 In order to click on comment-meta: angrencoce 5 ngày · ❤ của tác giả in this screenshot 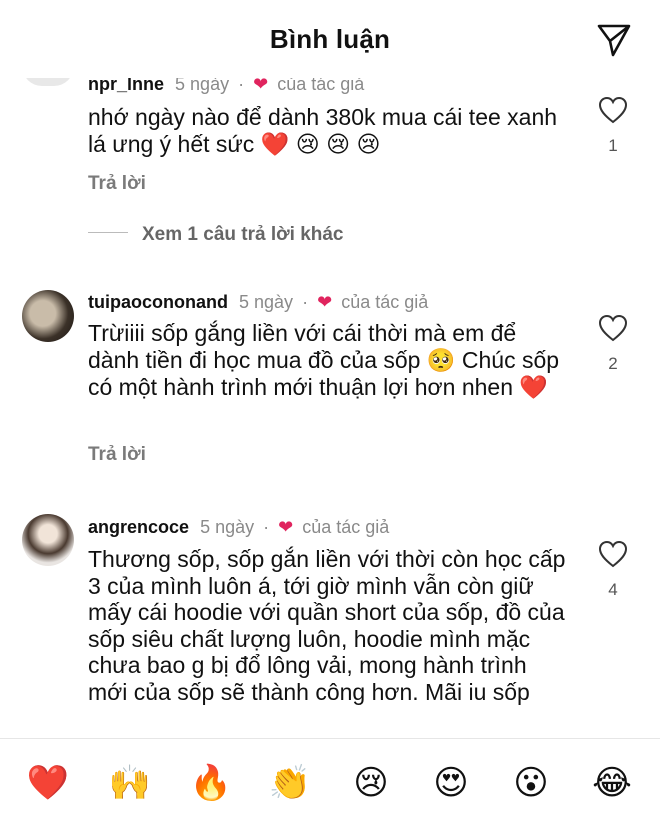, I will do `click(238, 527)`.